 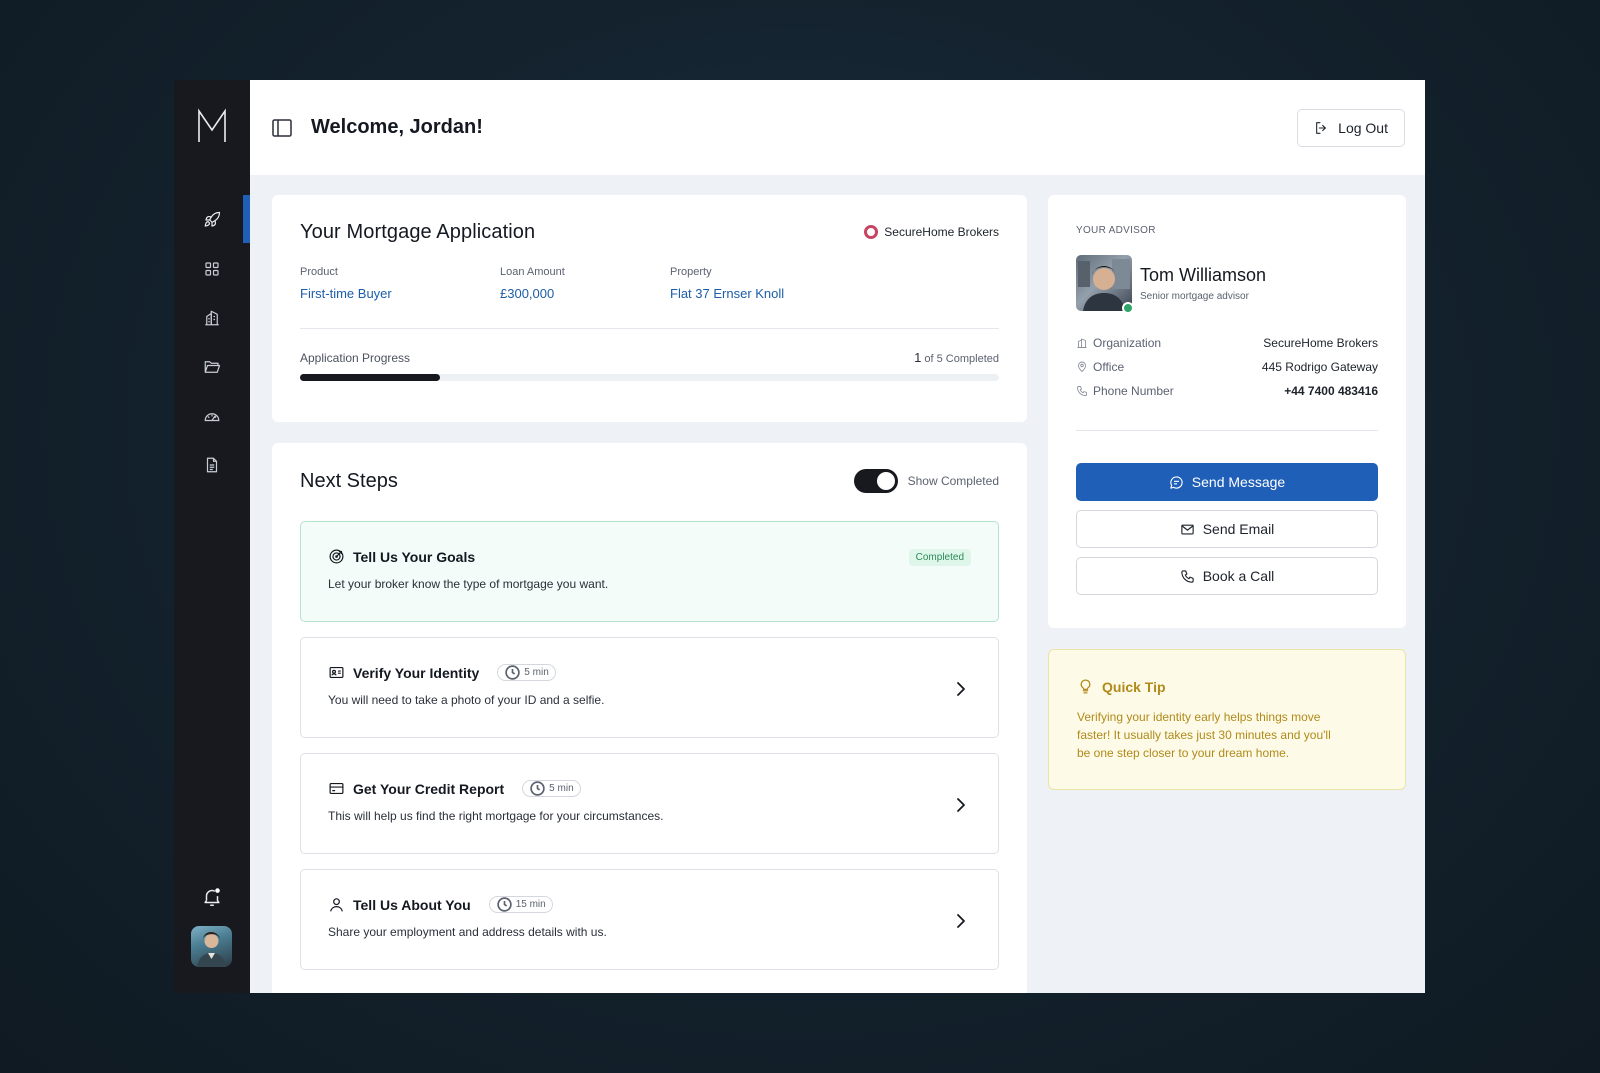 I want to click on user-avatar, so click(x=211, y=946).